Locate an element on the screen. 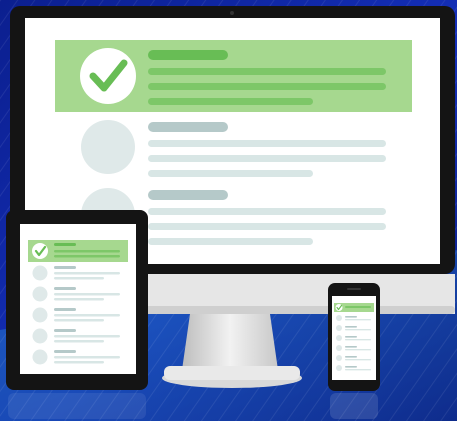 Image resolution: width=457 pixels, height=421 pixels. phone-speaker is located at coordinates (354, 289).